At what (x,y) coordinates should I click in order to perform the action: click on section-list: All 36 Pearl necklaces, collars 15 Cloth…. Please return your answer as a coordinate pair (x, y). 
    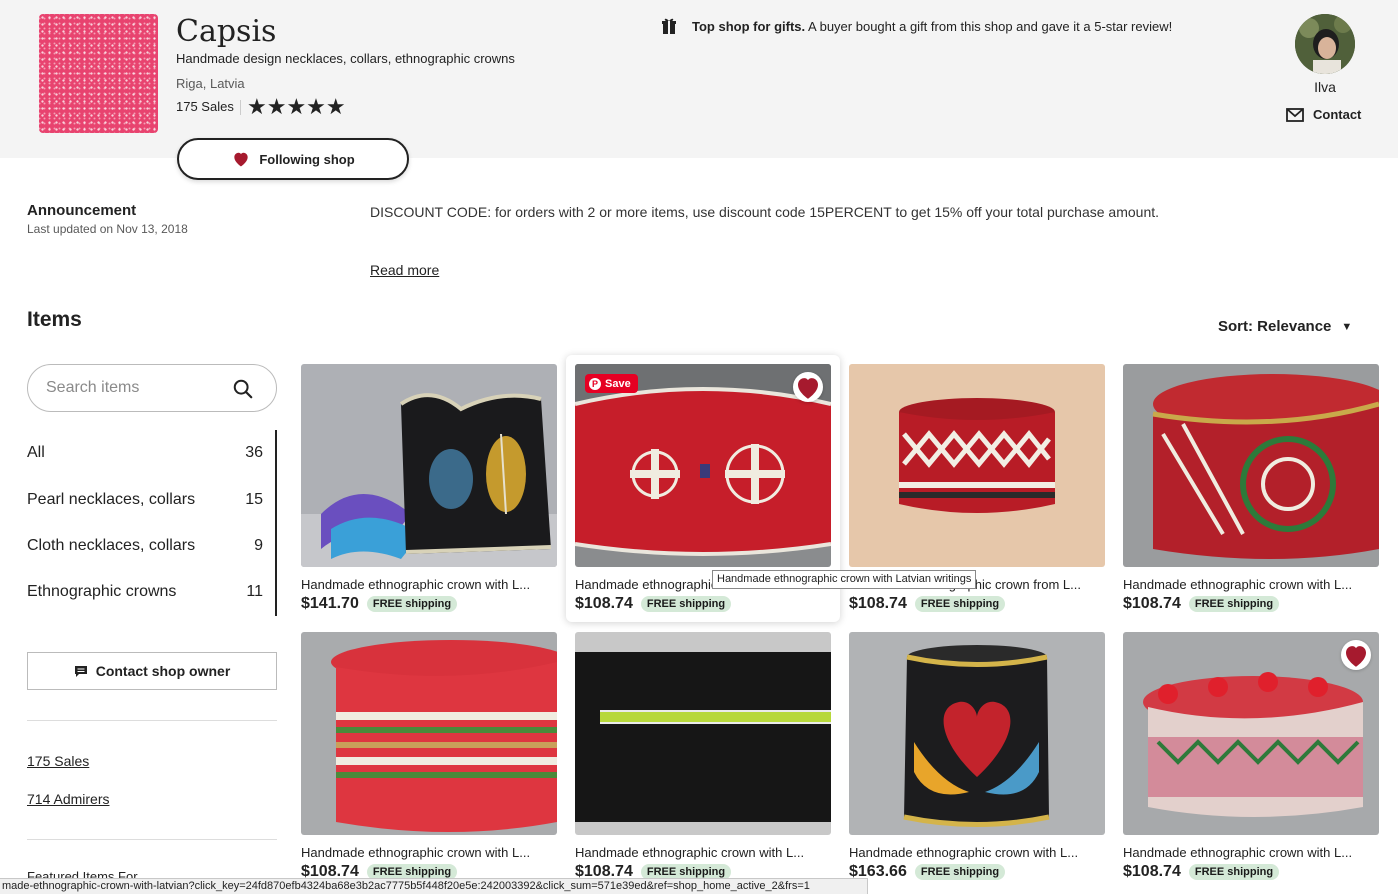
    Looking at the image, I should click on (152, 523).